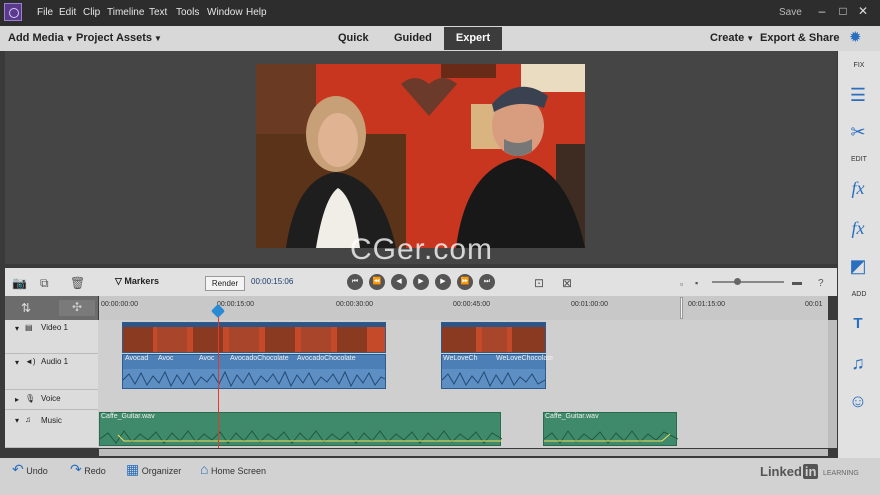 The height and width of the screenshot is (495, 880). Describe the element at coordinates (355, 282) in the screenshot. I see `goto-start-icon: ⏮` at that location.